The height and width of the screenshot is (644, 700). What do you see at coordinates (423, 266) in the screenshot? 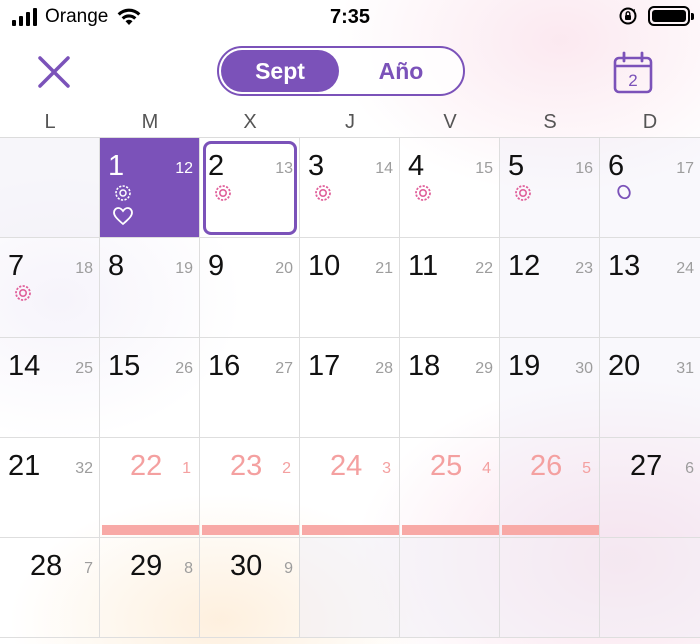
I see `day-number: 11` at bounding box center [423, 266].